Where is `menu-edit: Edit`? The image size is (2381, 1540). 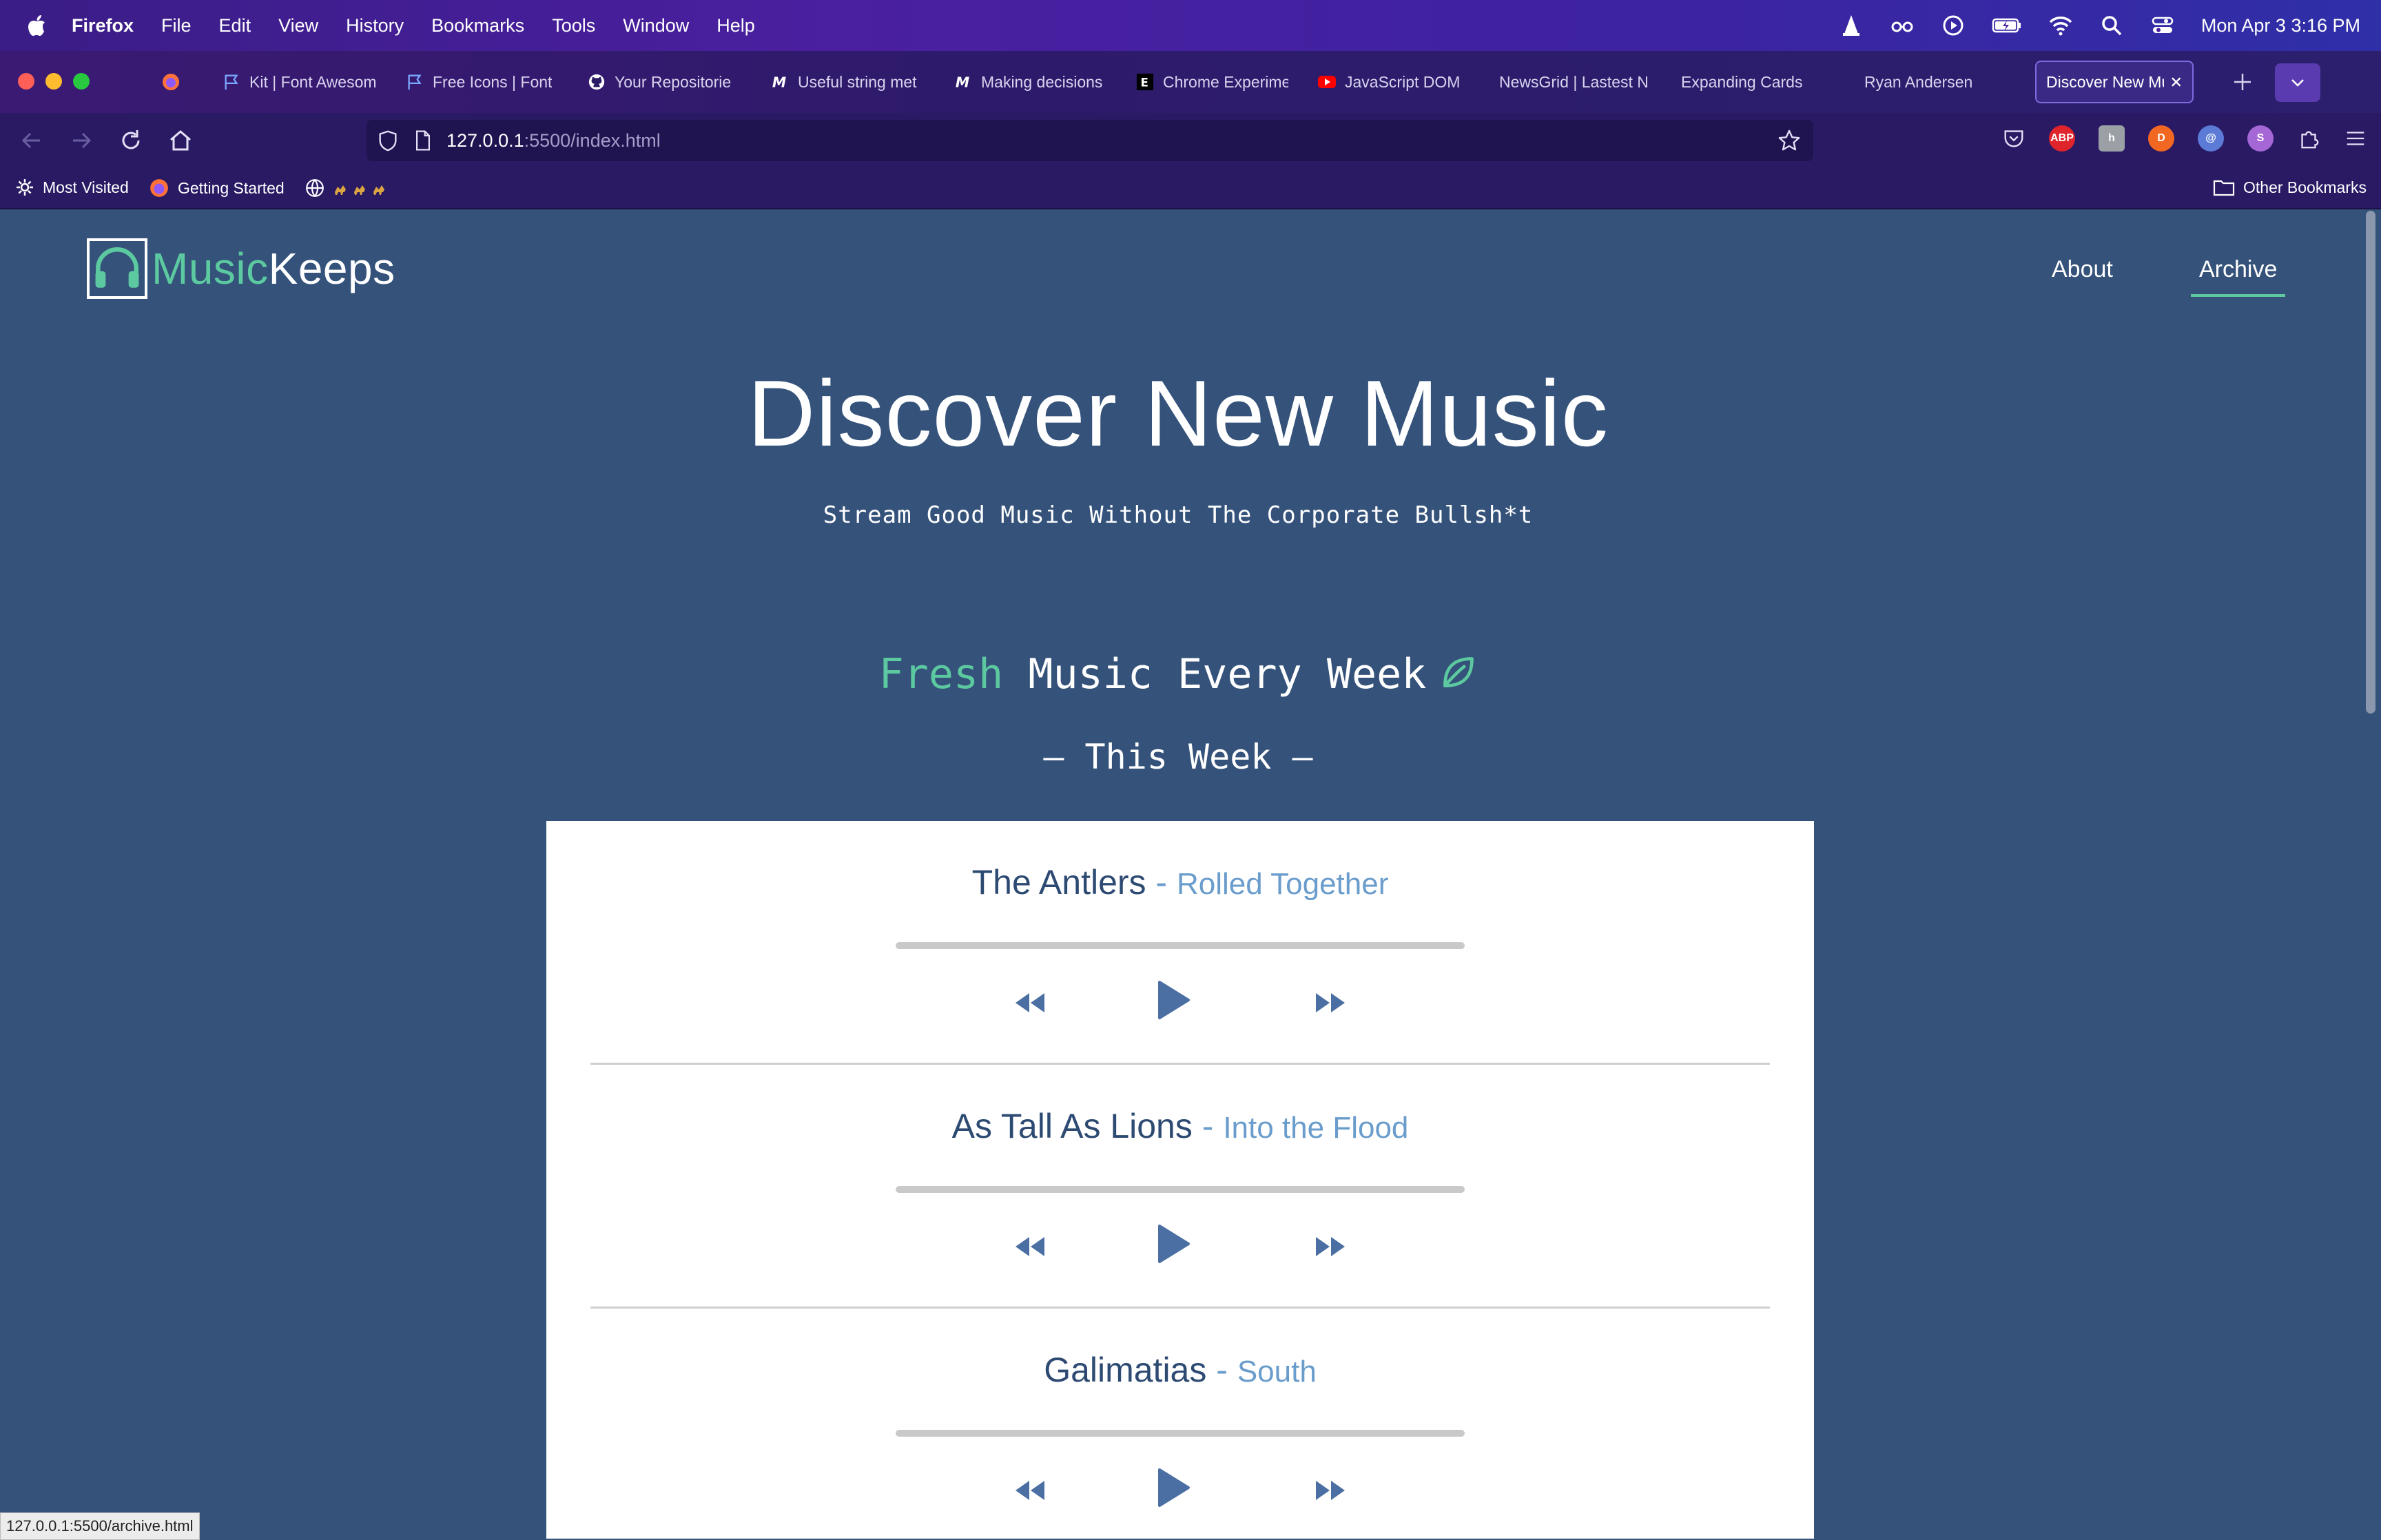 menu-edit: Edit is located at coordinates (235, 26).